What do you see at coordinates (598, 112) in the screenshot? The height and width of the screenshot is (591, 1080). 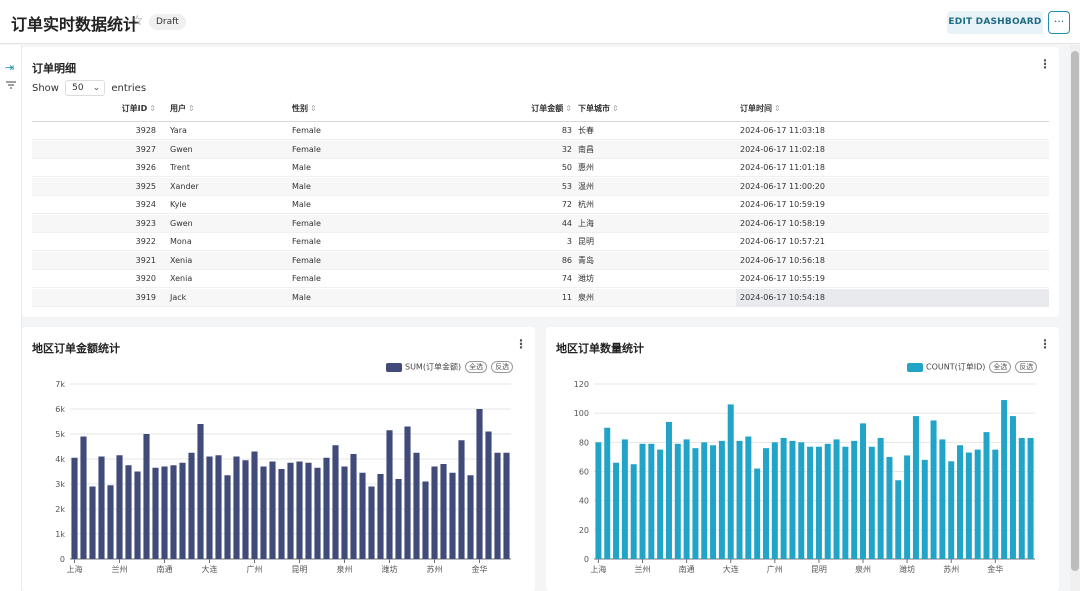 I see `column-header-city: 下单城市 ⇕` at bounding box center [598, 112].